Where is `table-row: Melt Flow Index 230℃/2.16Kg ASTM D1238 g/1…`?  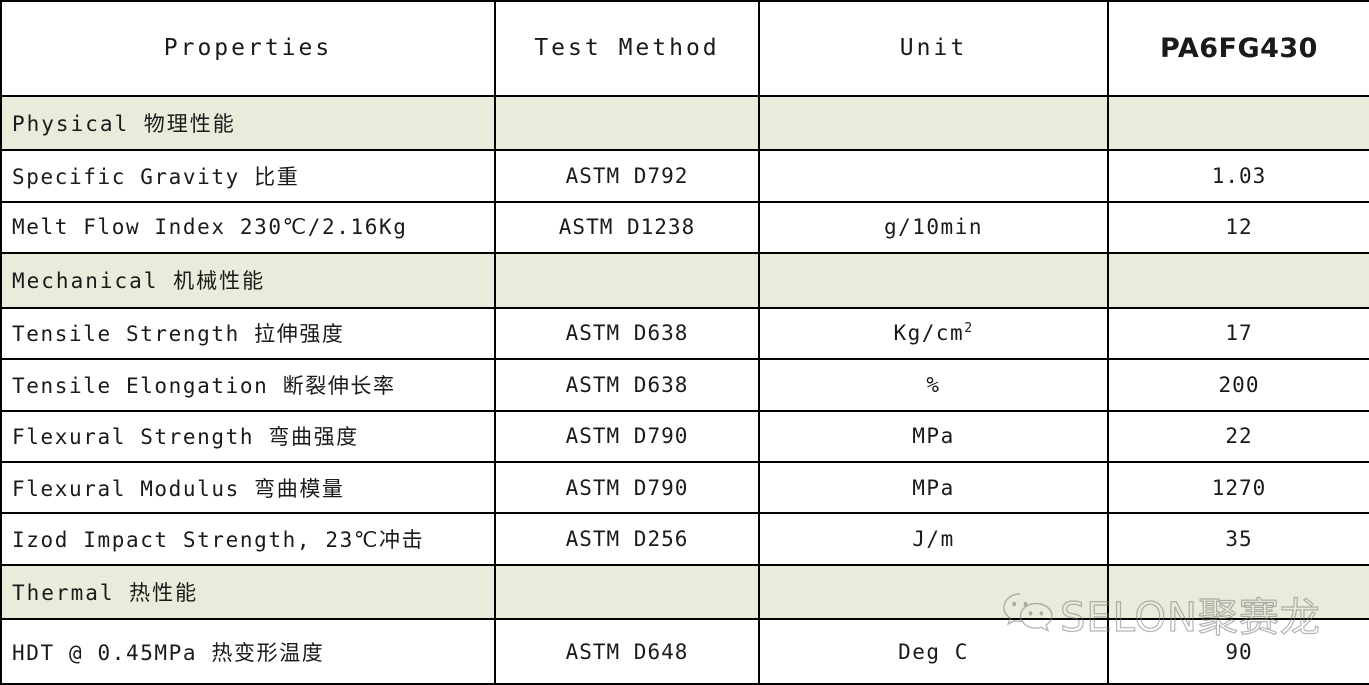 table-row: Melt Flow Index 230℃/2.16Kg ASTM D1238 g/1… is located at coordinates (684, 227).